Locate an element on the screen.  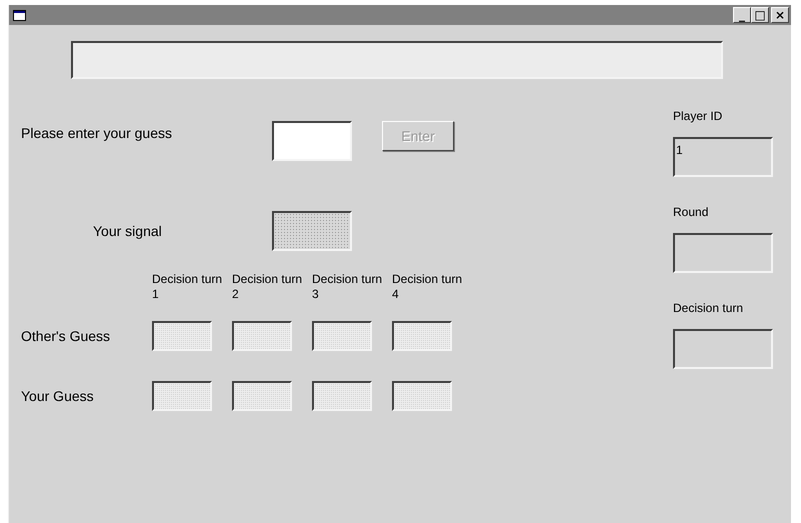
column-header: Decision turn 2 is located at coordinates (268, 287).